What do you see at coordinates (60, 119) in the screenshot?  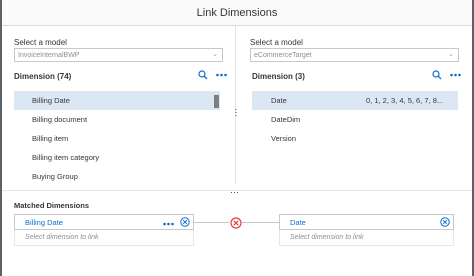 I see `list-item-label: Billing document` at bounding box center [60, 119].